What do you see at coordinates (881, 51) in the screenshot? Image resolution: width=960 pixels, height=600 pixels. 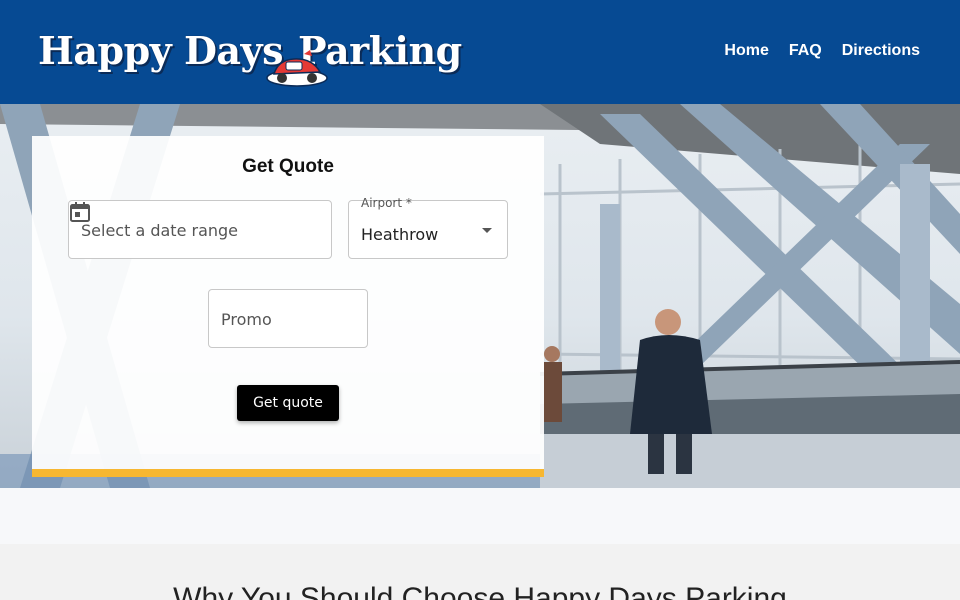 I see `nav-directions: Directions` at bounding box center [881, 51].